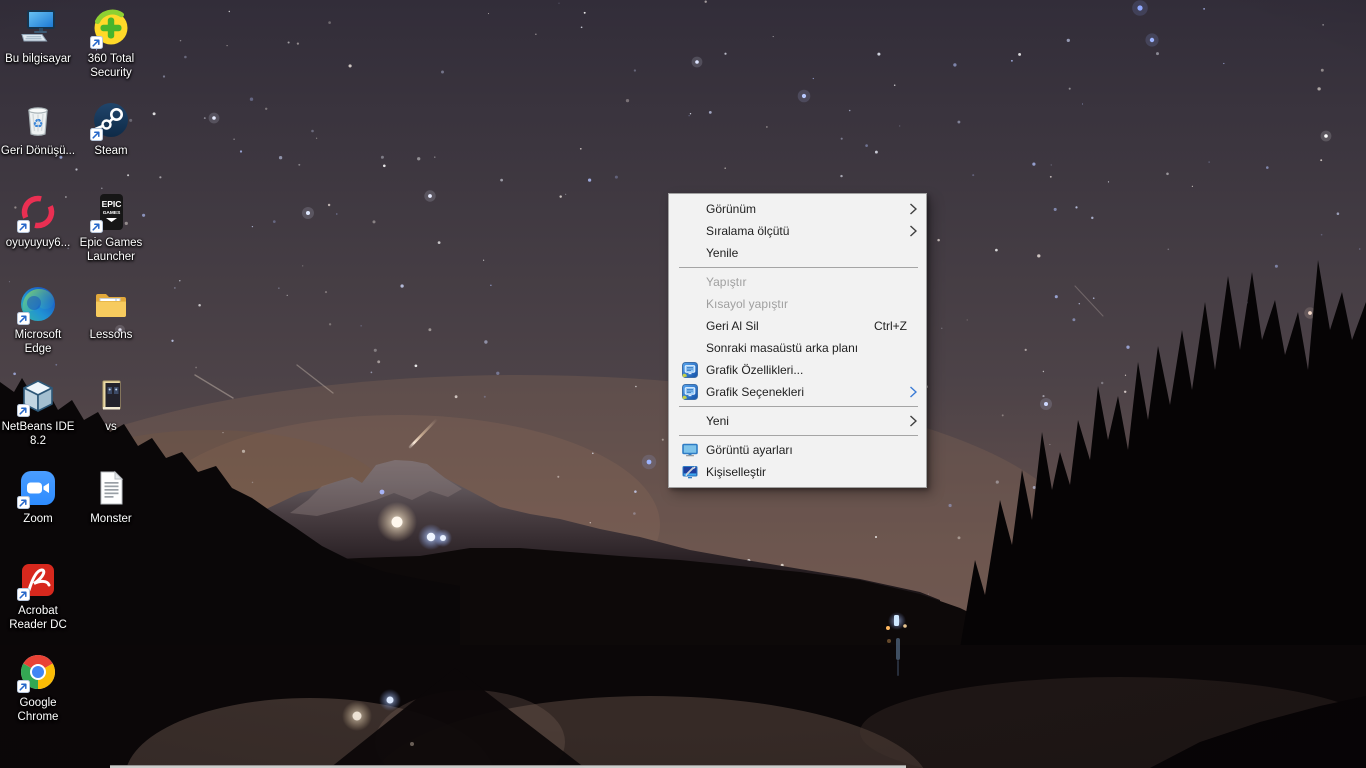 The image size is (1366, 768). I want to click on document-icon, so click(111, 488).